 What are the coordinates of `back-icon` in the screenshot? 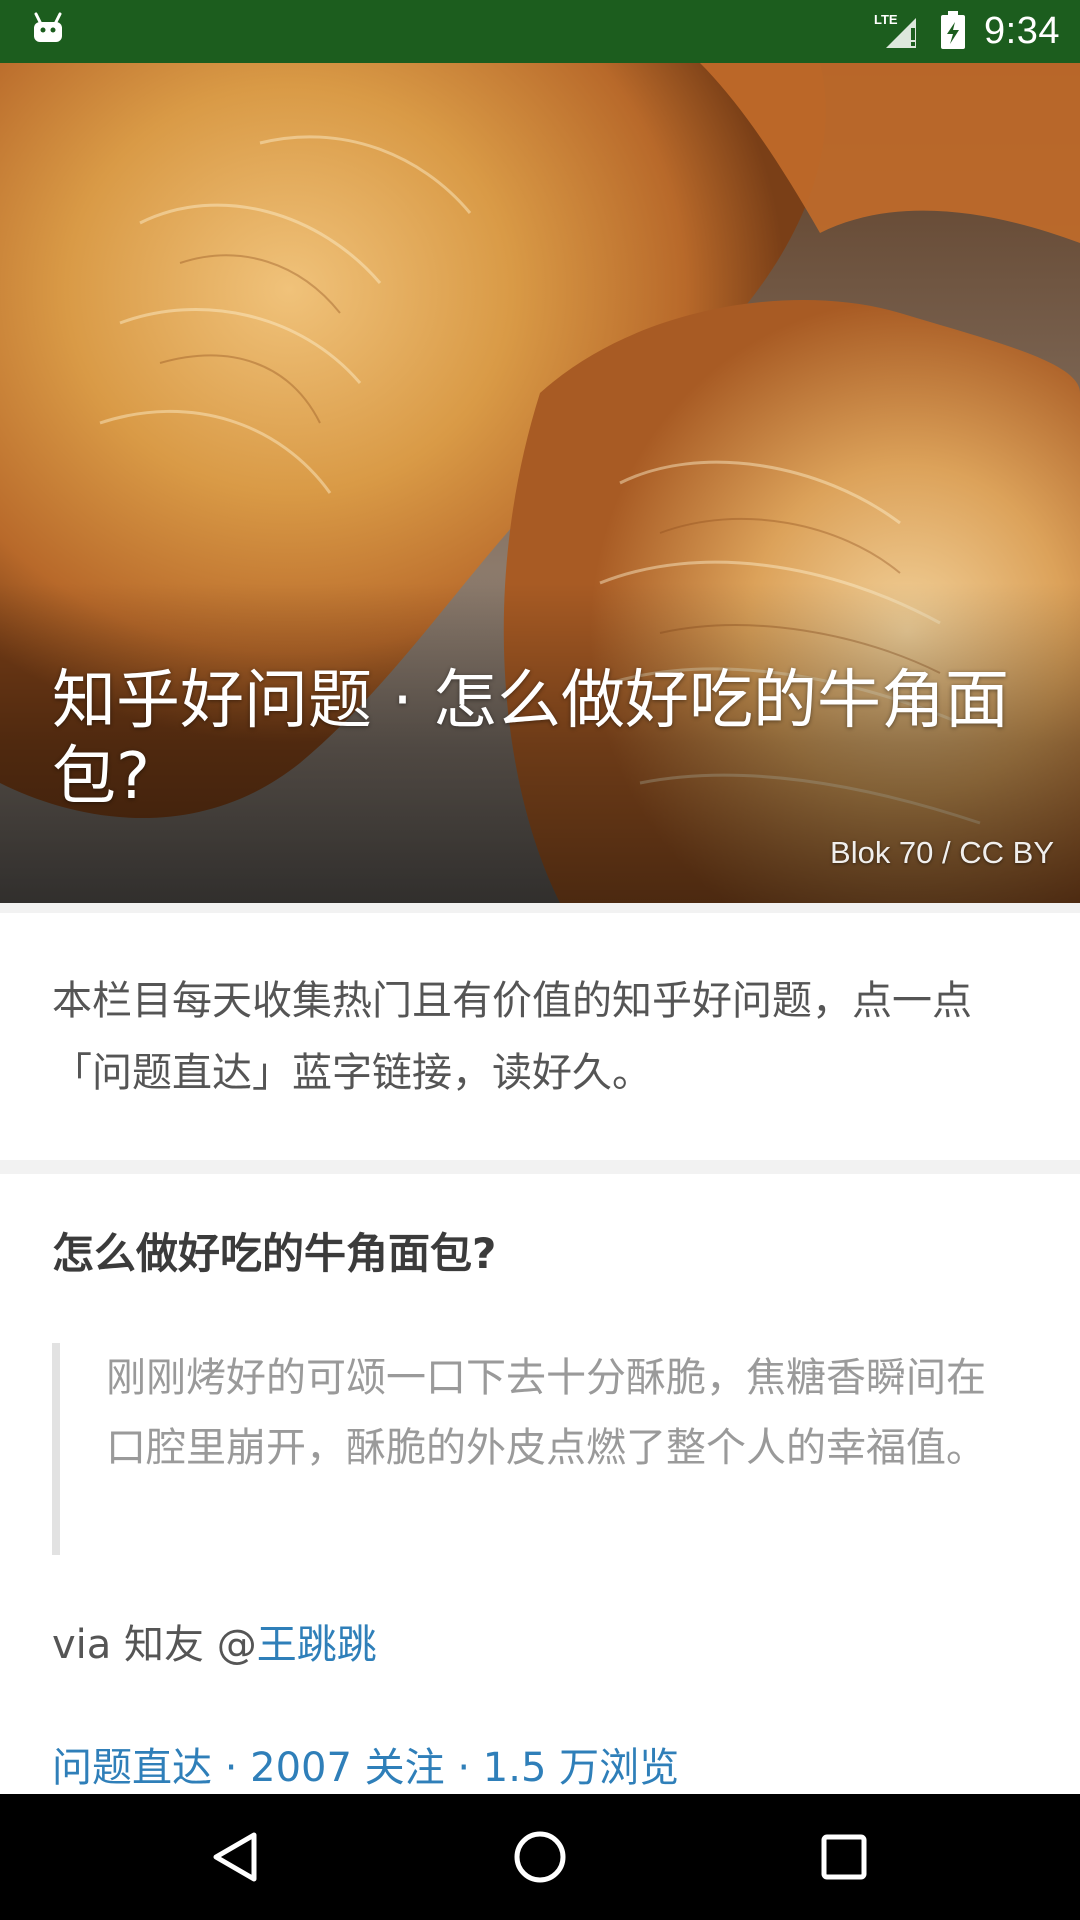 It's located at (235, 1857).